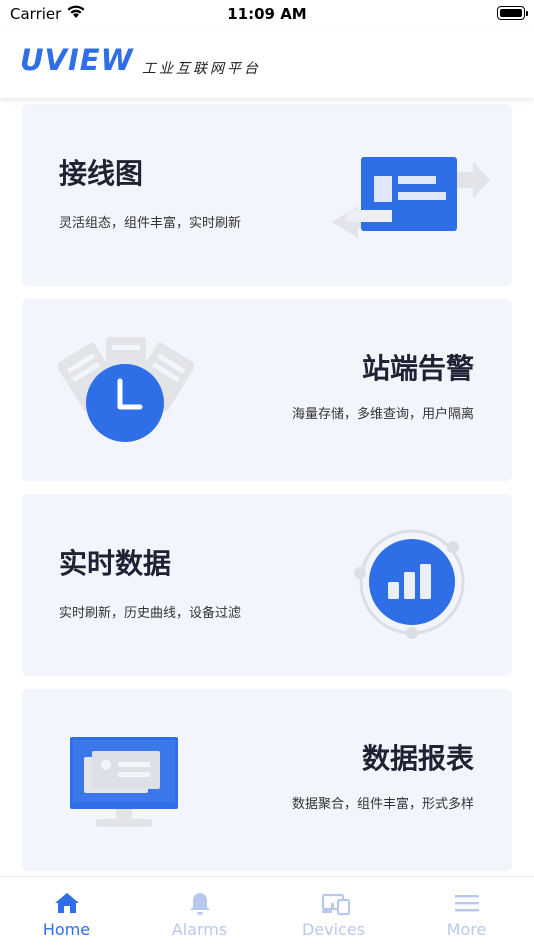 The image size is (534, 951). I want to click on menu-icon, so click(467, 903).